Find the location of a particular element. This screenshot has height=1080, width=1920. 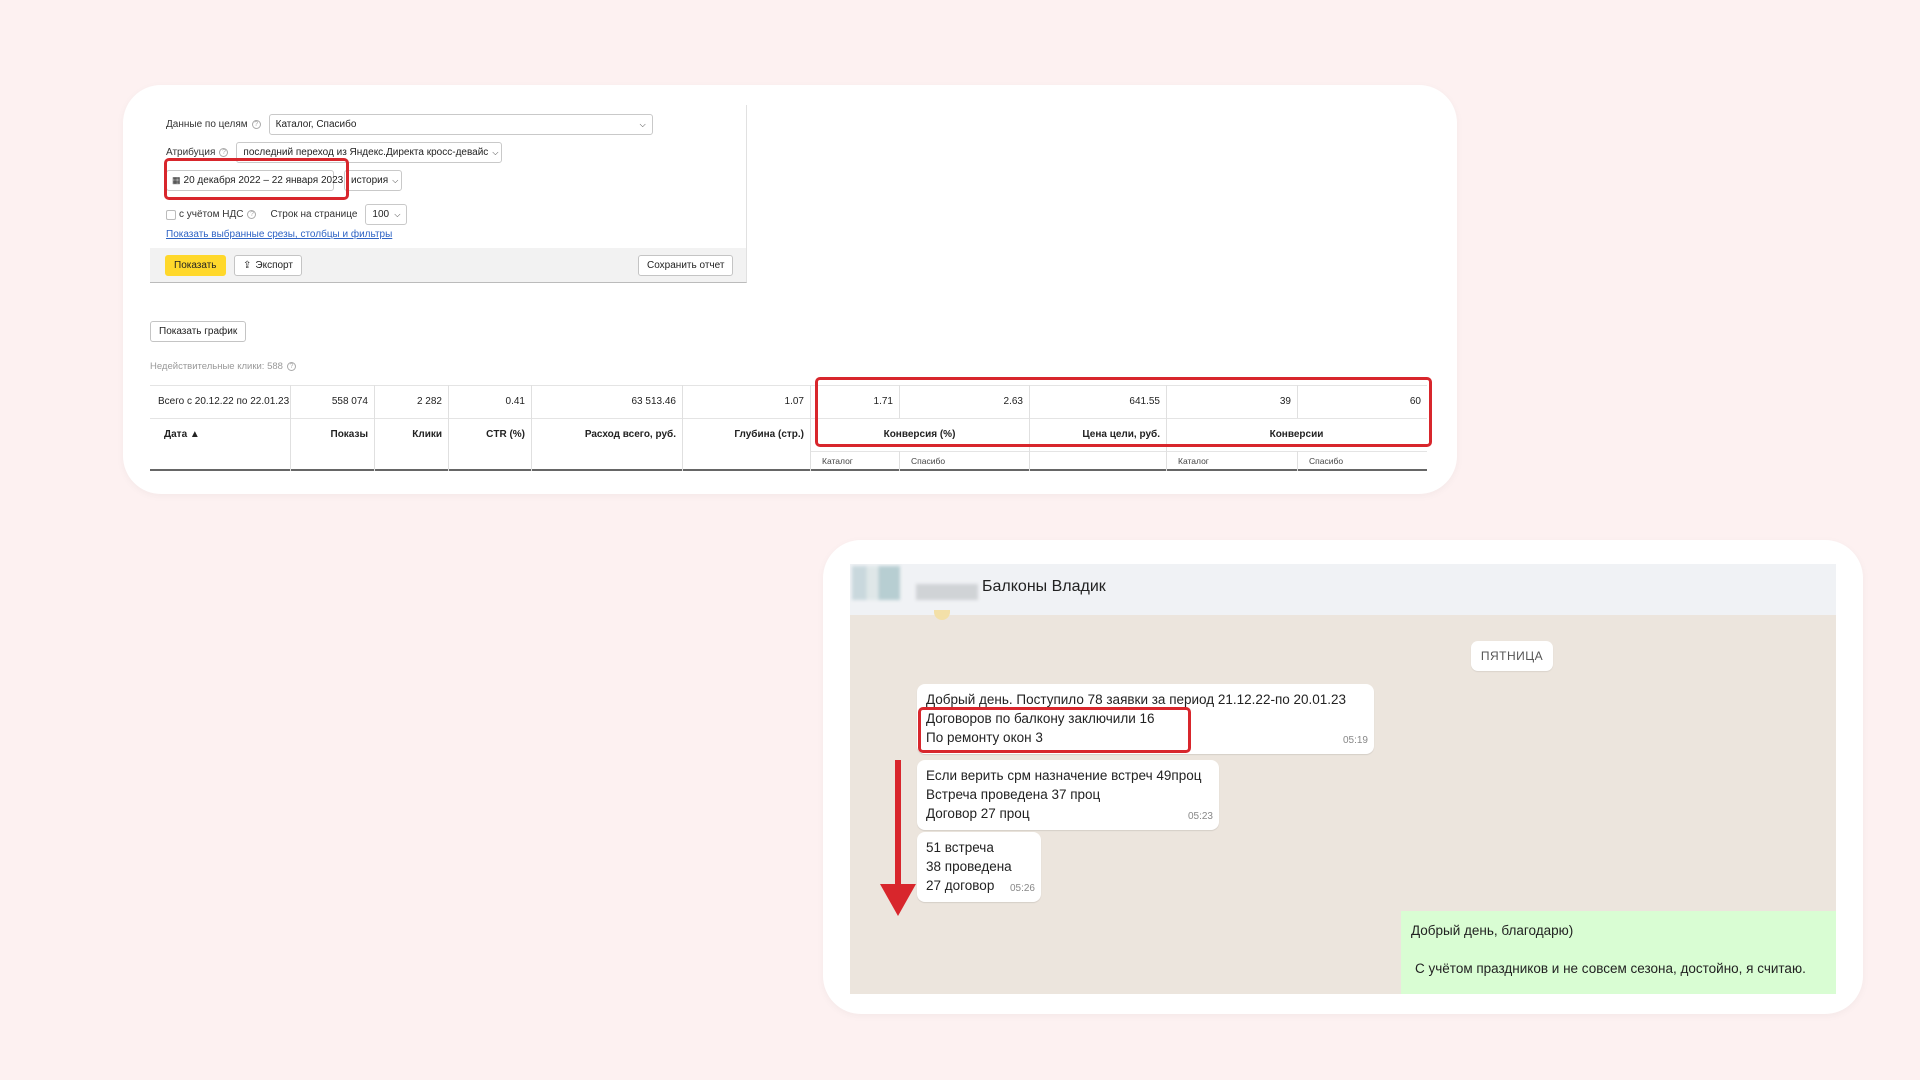

goals-row: Данные по целям ? Каталог, Спасибо ⌵ is located at coordinates (409, 124).